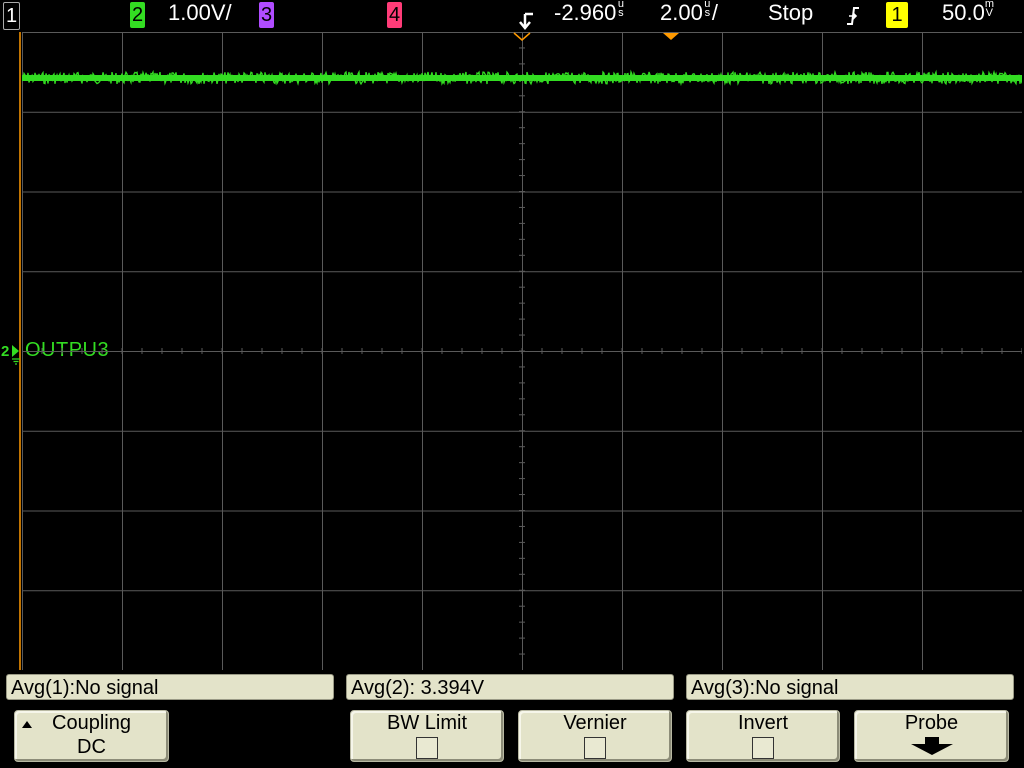  I want to click on timebase-readout: 2.00u s/, so click(689, 16).